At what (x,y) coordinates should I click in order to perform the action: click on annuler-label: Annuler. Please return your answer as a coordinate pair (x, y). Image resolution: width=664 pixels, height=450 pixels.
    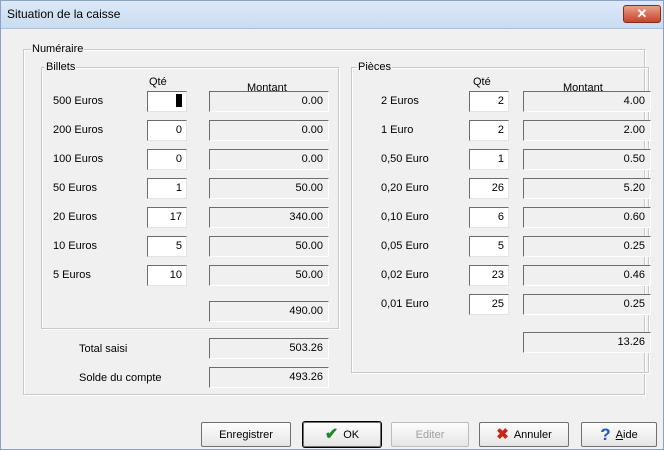
    Looking at the image, I should click on (532, 434).